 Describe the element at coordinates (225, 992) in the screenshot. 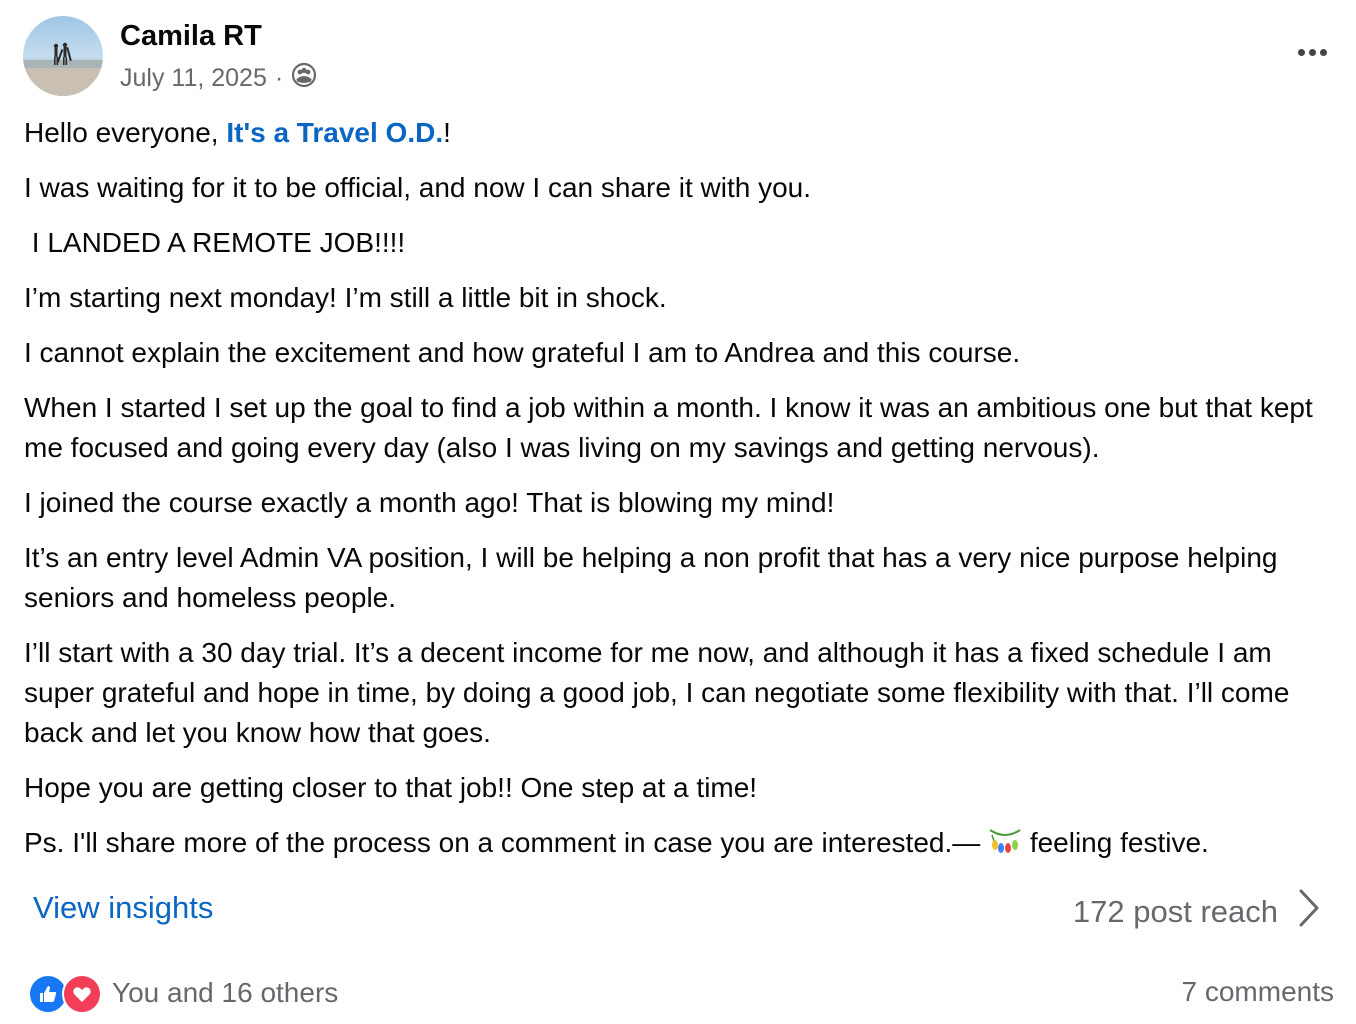

I see `reactions-text: You and 16 others` at that location.